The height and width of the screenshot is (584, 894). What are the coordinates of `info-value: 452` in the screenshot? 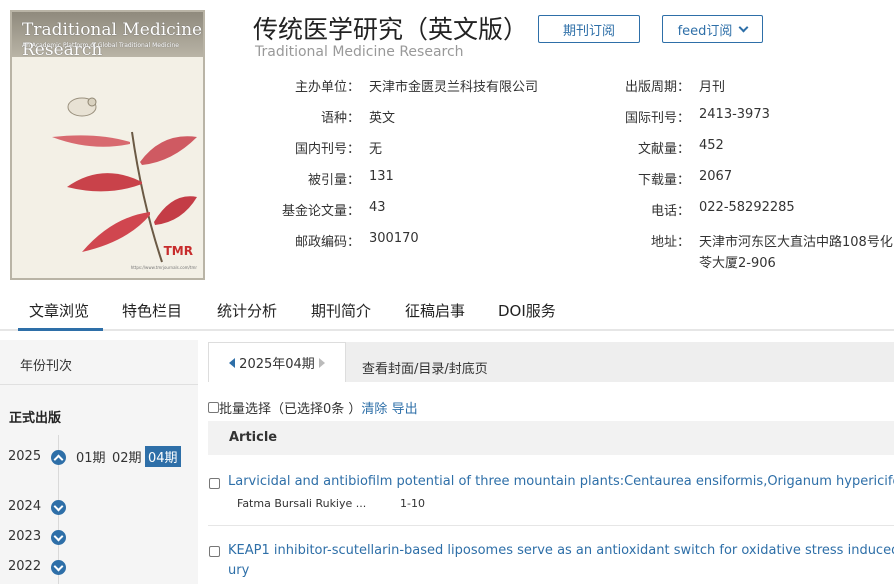 It's located at (711, 145).